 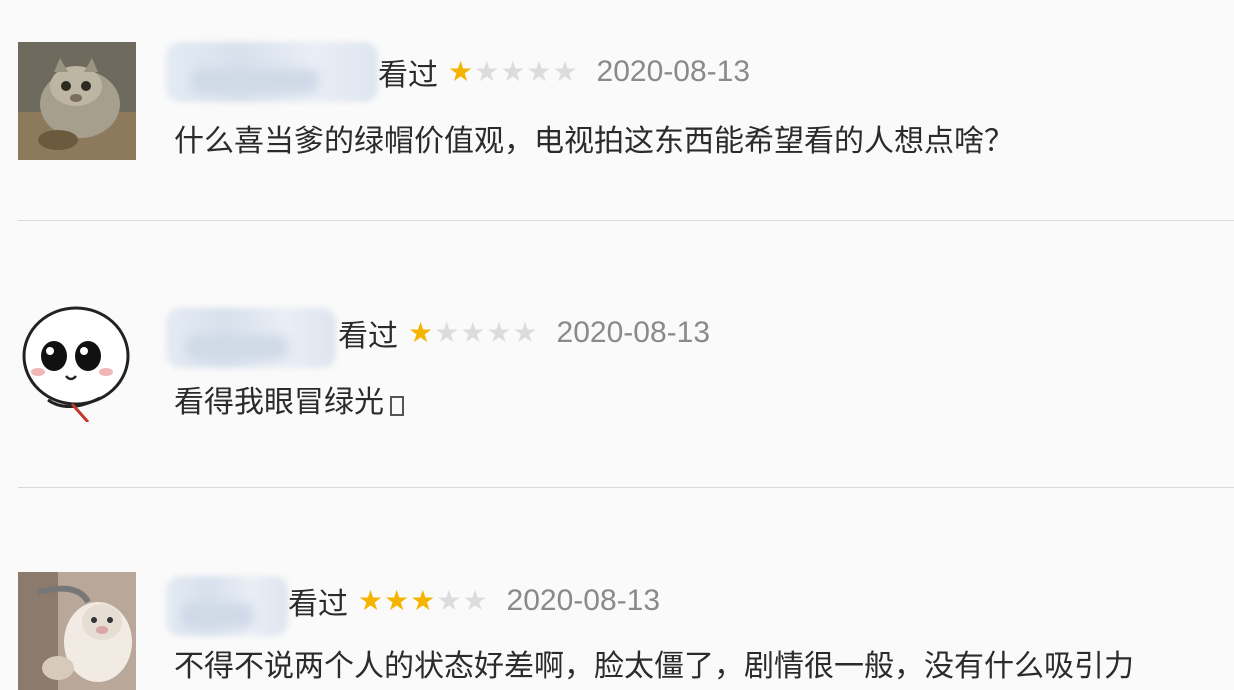 What do you see at coordinates (654, 666) in the screenshot?
I see `comment-text: 不得不说两个人的状态好差啊，脸太僵了，剧情很一般，没有什么吸引力` at bounding box center [654, 666].